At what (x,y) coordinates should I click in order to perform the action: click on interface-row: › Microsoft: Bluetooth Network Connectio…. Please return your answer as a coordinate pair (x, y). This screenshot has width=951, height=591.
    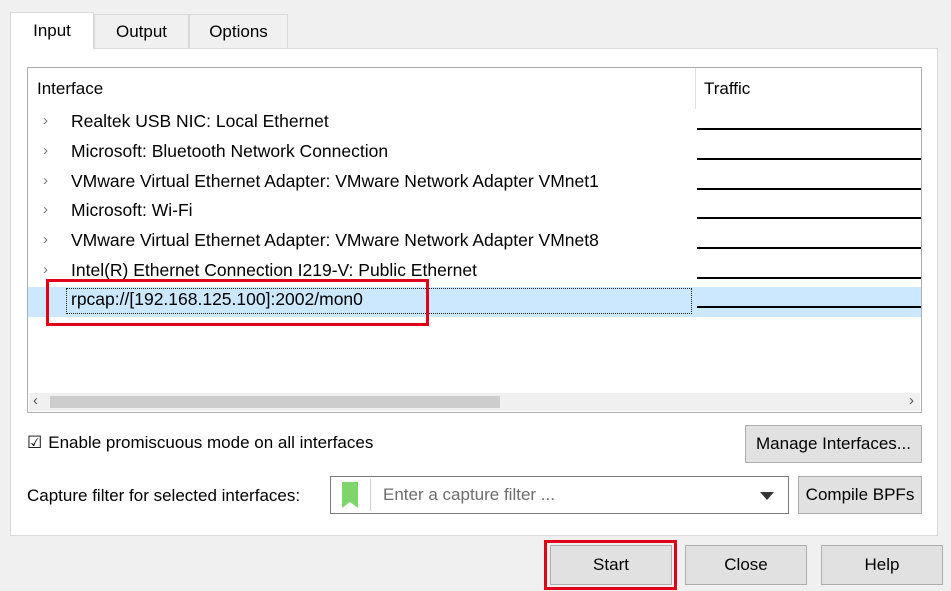
    Looking at the image, I should click on (474, 154).